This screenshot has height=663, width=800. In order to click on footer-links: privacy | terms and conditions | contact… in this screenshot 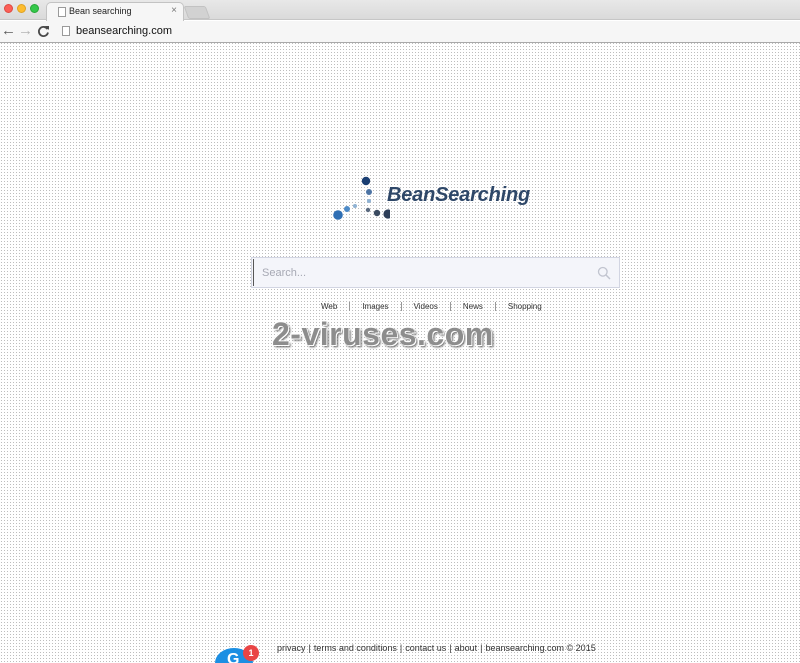, I will do `click(436, 648)`.